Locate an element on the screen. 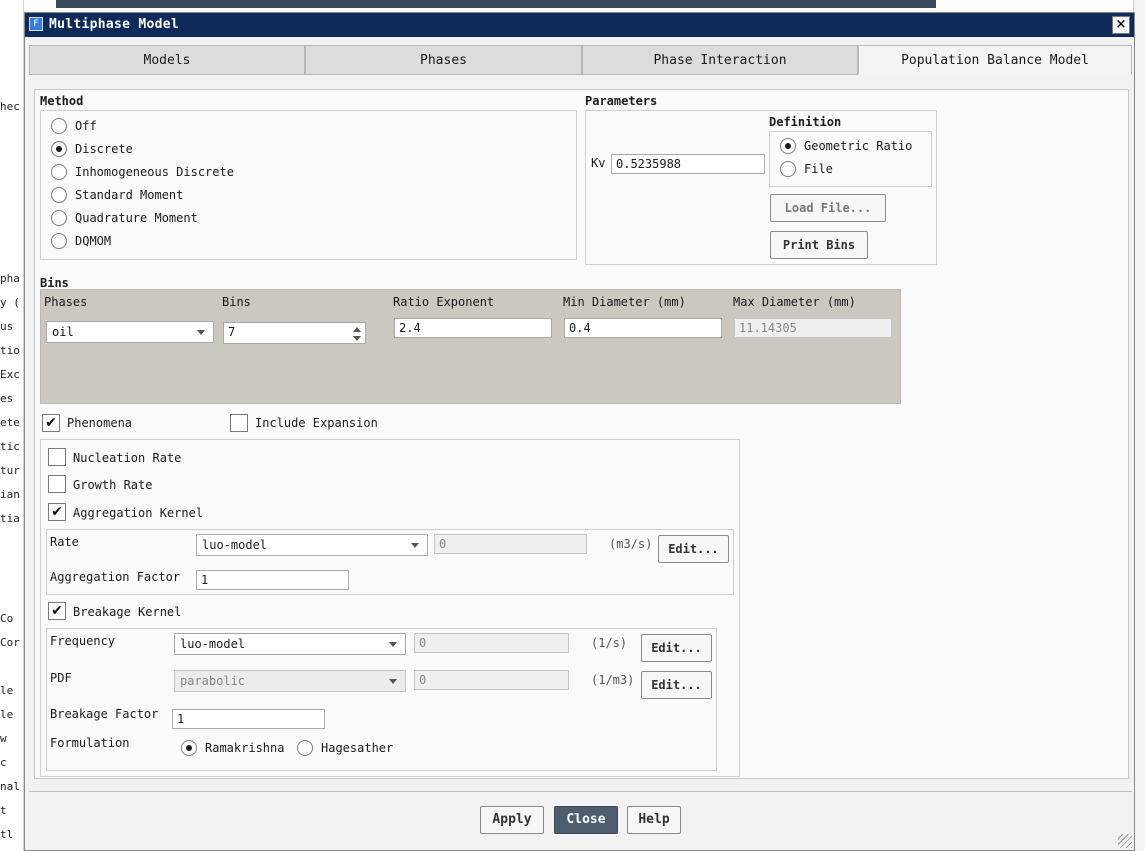 Image resolution: width=1145 pixels, height=851 pixels. tab-phase-interaction: Phase Interaction is located at coordinates (720, 60).